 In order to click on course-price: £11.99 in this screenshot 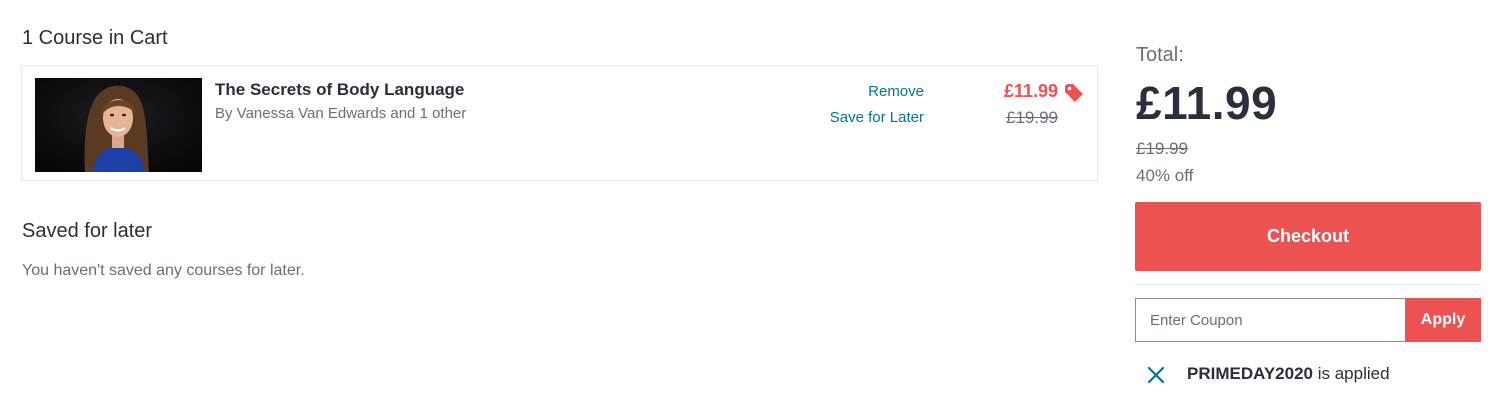, I will do `click(1030, 91)`.